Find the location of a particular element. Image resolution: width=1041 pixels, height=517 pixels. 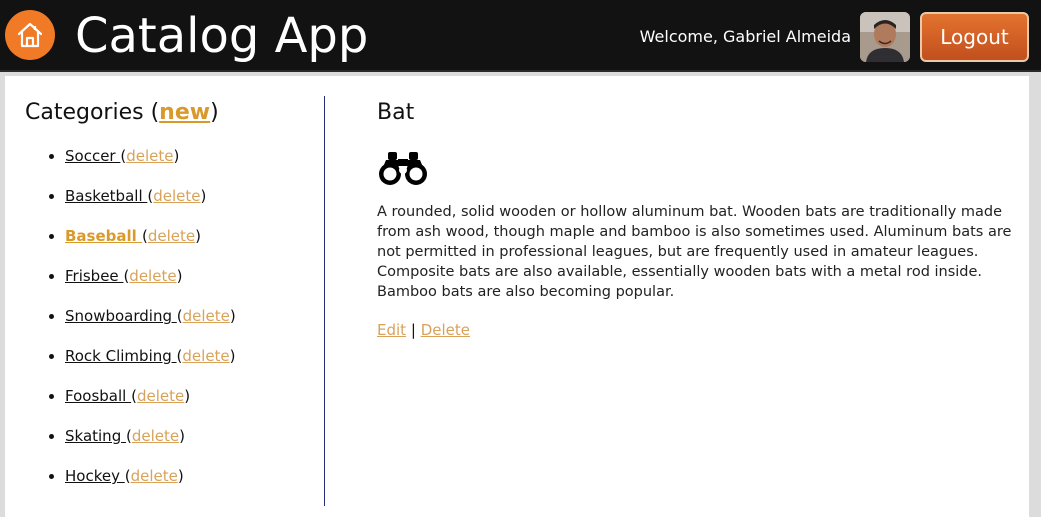

app-title: Catalog App is located at coordinates (221, 36).